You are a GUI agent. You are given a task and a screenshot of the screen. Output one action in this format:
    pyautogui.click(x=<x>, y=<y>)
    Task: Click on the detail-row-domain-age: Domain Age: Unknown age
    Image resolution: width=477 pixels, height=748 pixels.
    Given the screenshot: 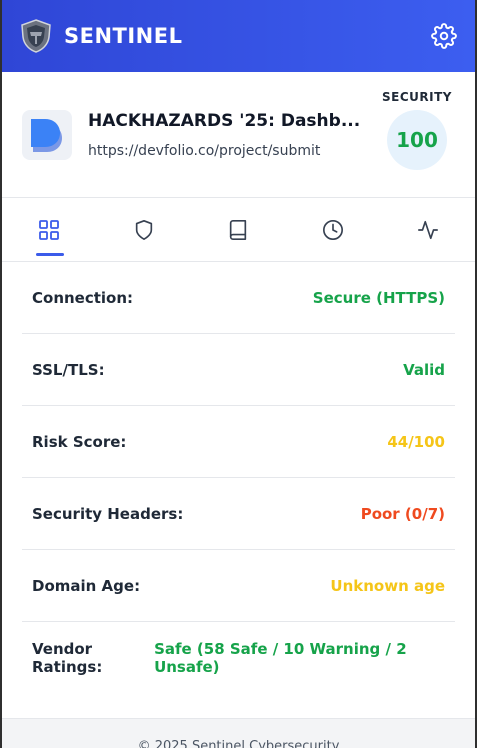 What is the action you would take?
    pyautogui.click(x=238, y=586)
    